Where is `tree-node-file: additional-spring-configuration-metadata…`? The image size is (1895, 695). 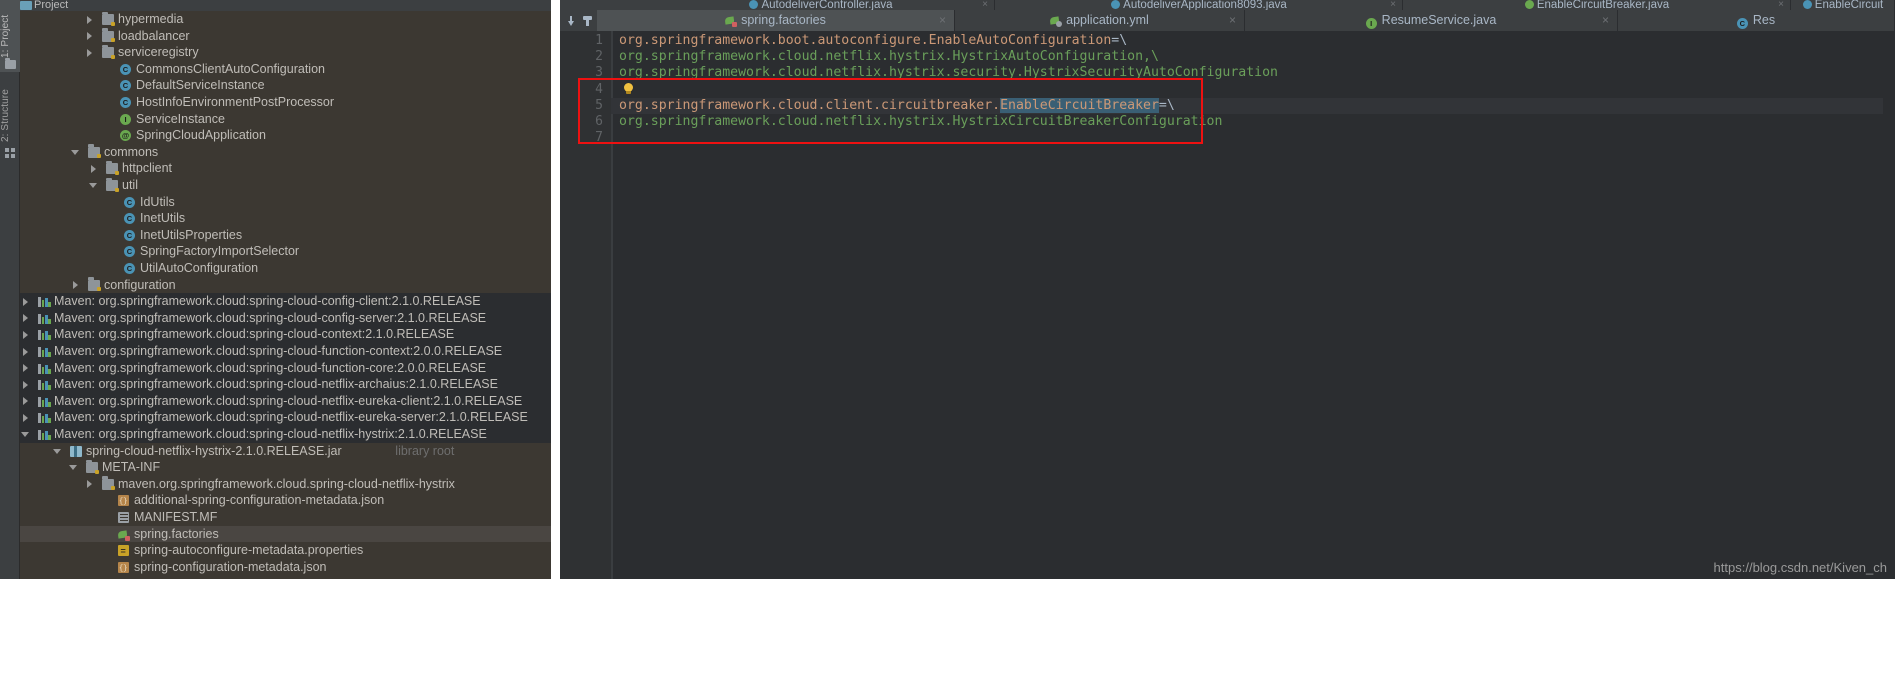
tree-node-file: additional-spring-configuration-metadata… is located at coordinates (285, 500).